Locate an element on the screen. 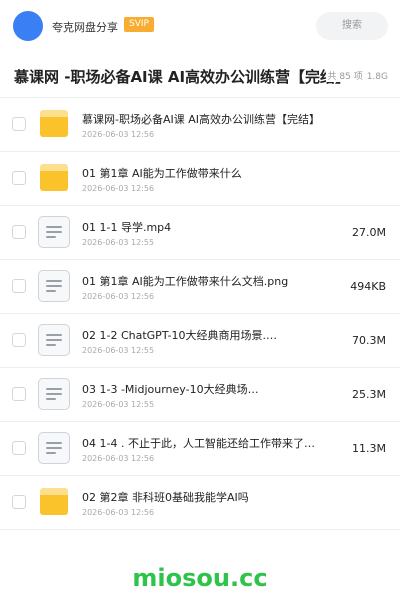 The image size is (400, 600). total-size: 1.8G is located at coordinates (377, 77).